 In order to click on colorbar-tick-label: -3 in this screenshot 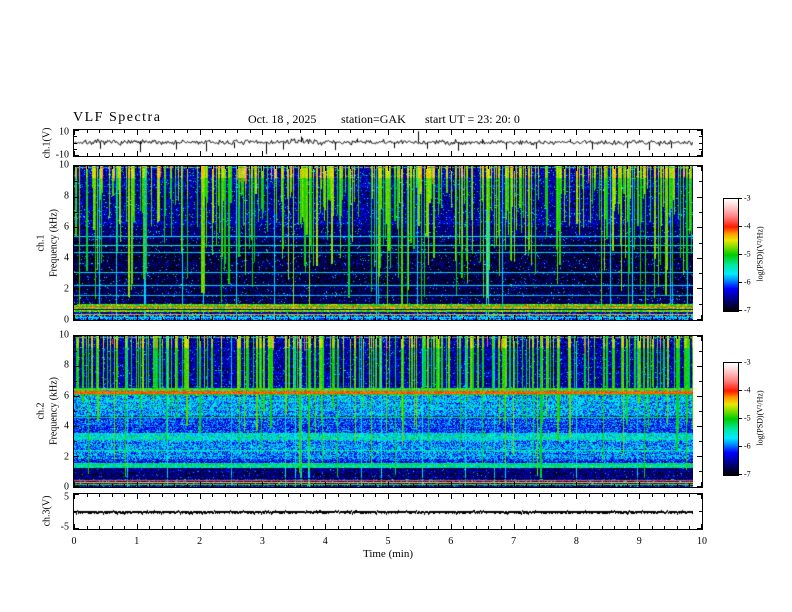, I will do `click(747, 362)`.